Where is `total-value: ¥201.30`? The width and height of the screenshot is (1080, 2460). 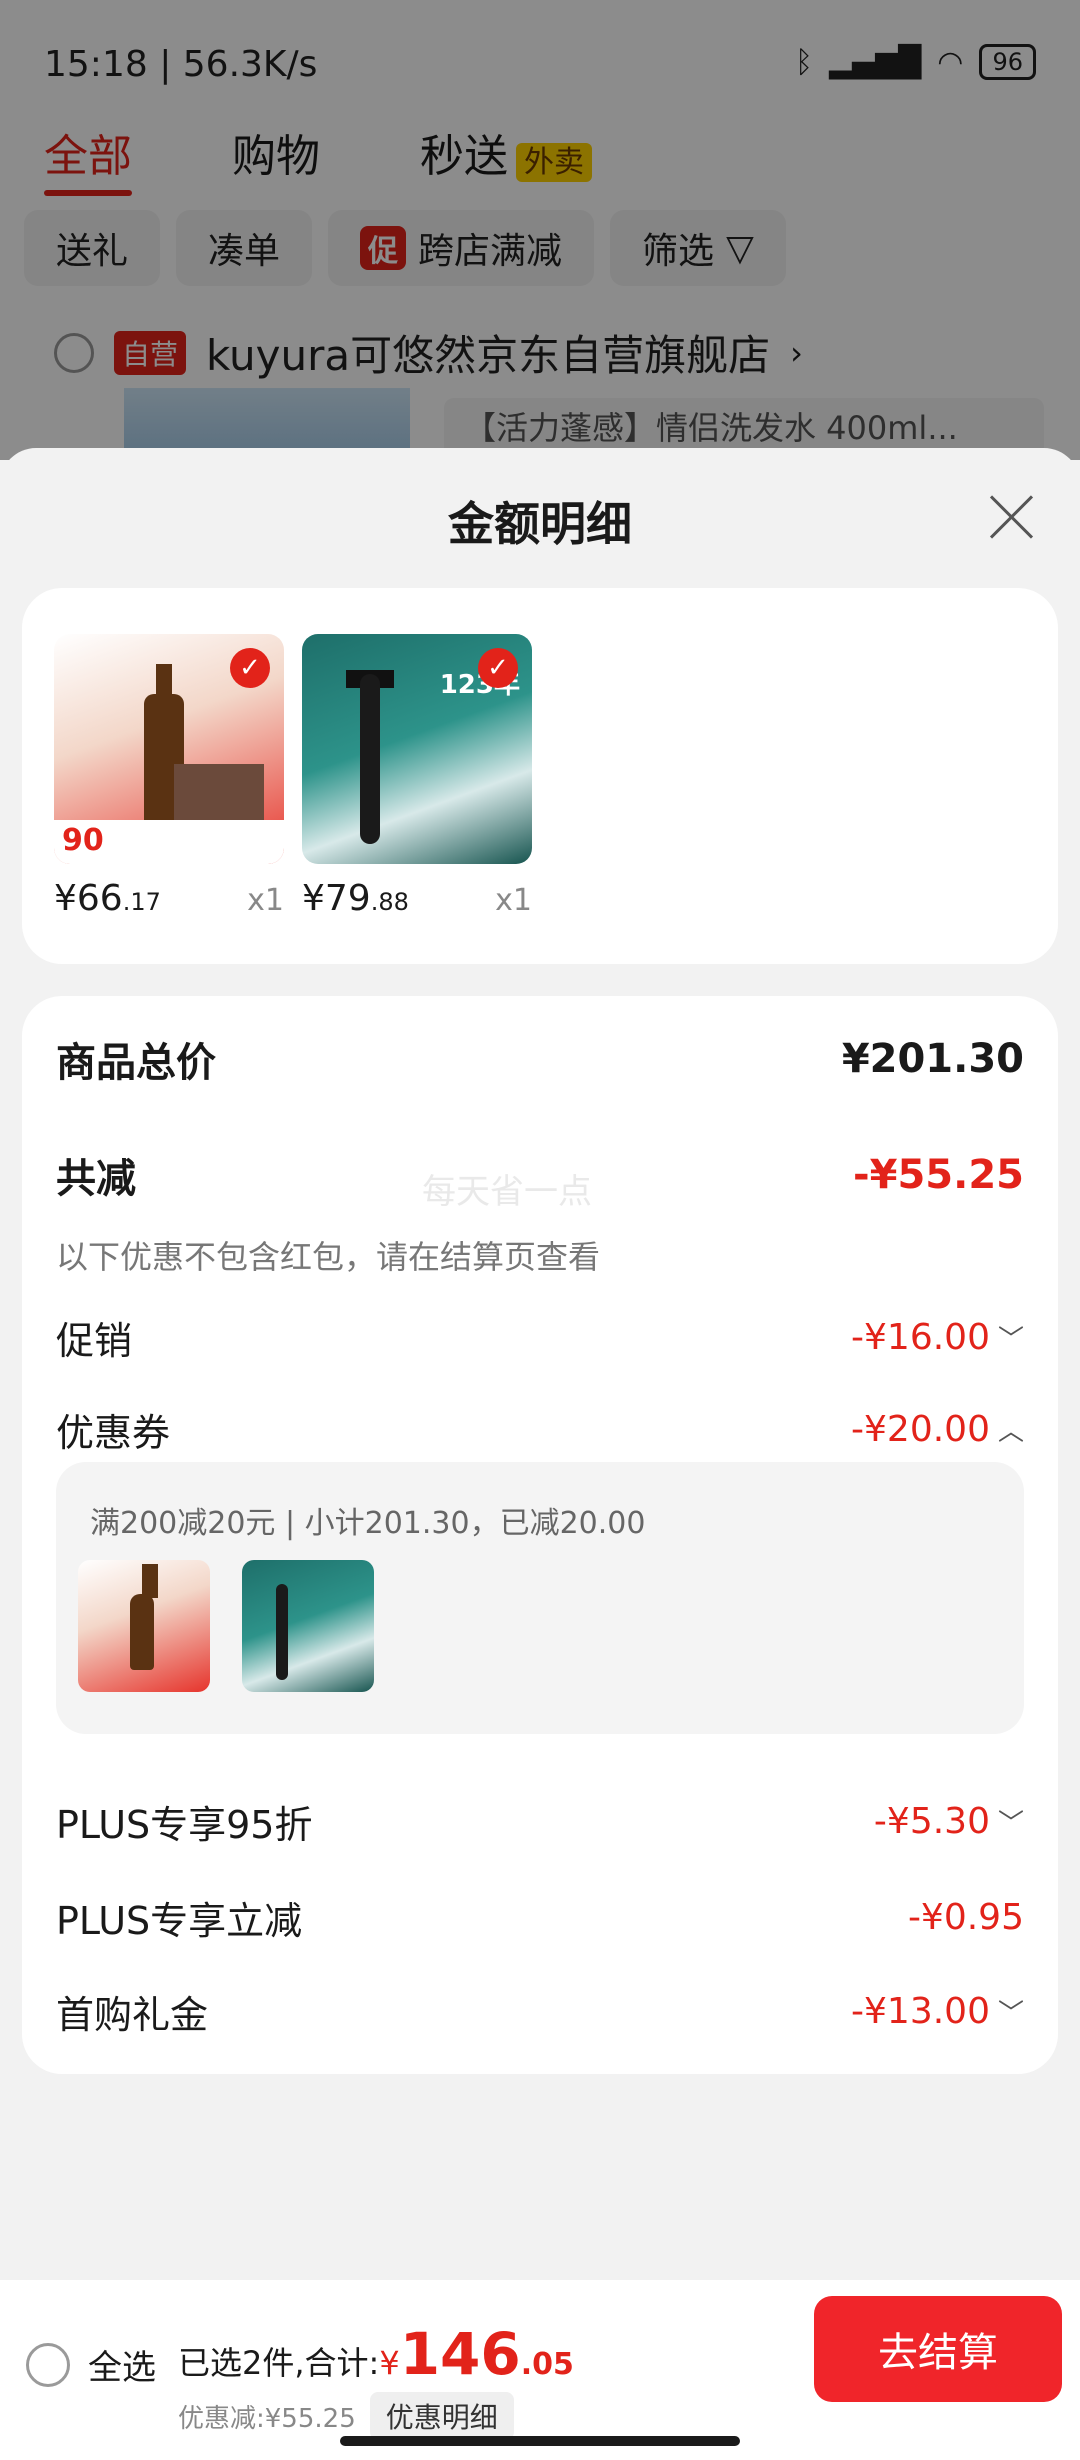
total-value: ¥201.30 is located at coordinates (932, 1059).